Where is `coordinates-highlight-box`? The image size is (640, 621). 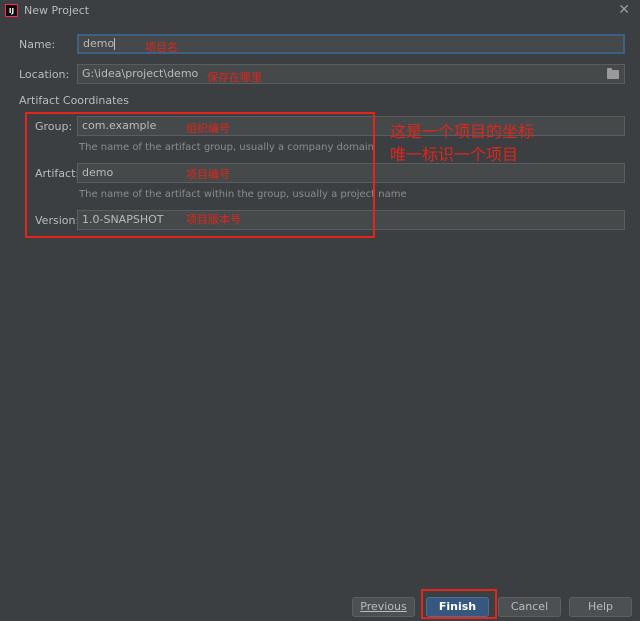
coordinates-highlight-box is located at coordinates (200, 175).